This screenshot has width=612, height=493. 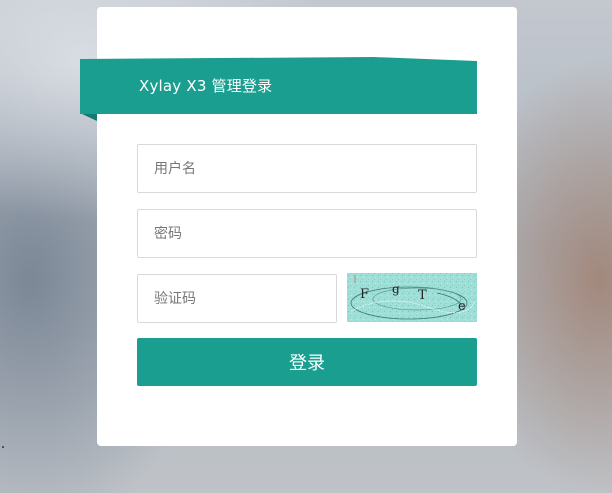 I want to click on captcha-char: g, so click(x=396, y=289).